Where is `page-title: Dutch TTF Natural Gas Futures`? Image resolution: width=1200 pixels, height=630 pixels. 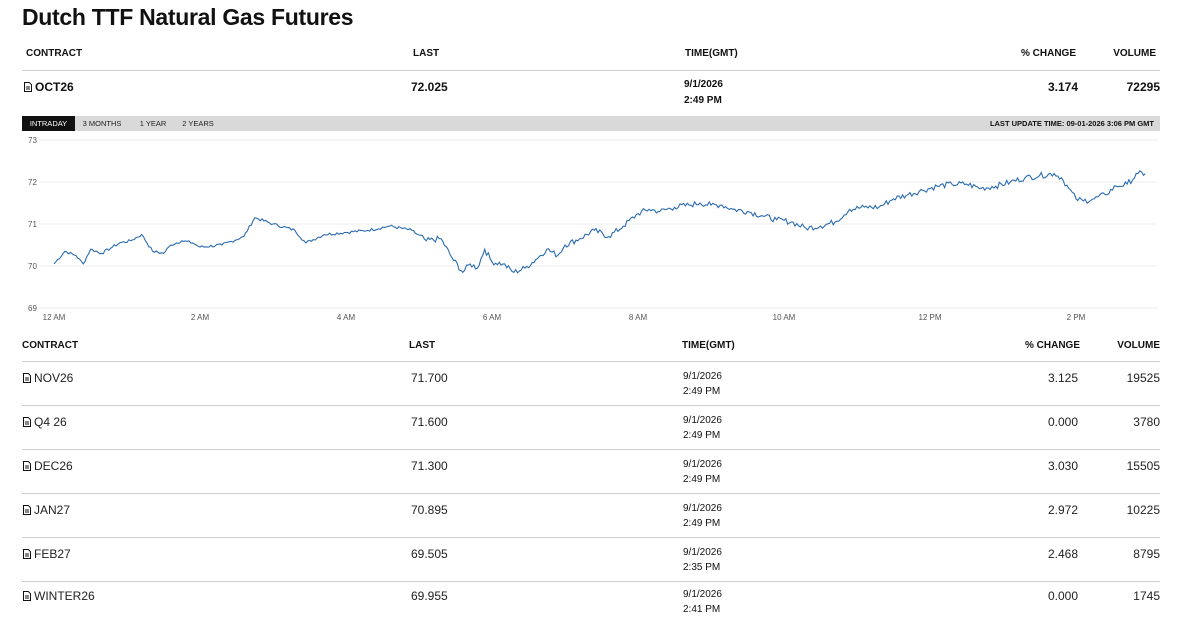 page-title: Dutch TTF Natural Gas Futures is located at coordinates (188, 17).